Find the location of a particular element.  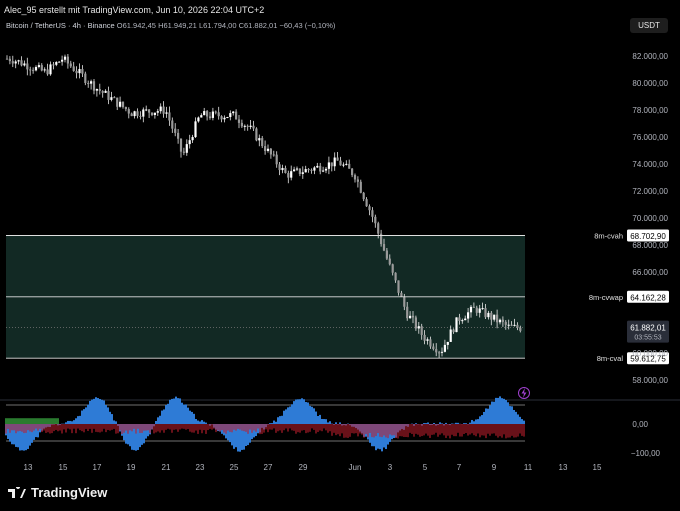

time-axis: 13 15 17 19 21 23 25 27 29 Jun 3 5 7 9 11 13 15 is located at coordinates (313, 467).